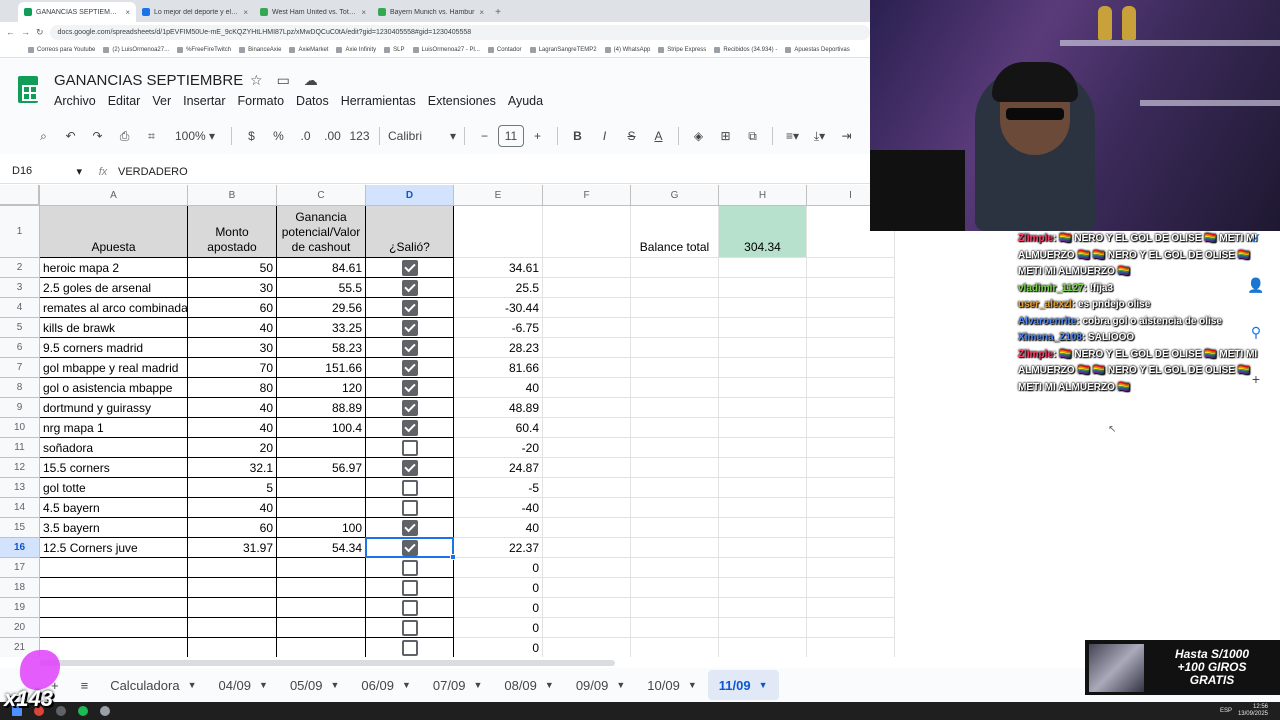 The height and width of the screenshot is (720, 1280). I want to click on search-menus-icon: ⌕, so click(43, 136).